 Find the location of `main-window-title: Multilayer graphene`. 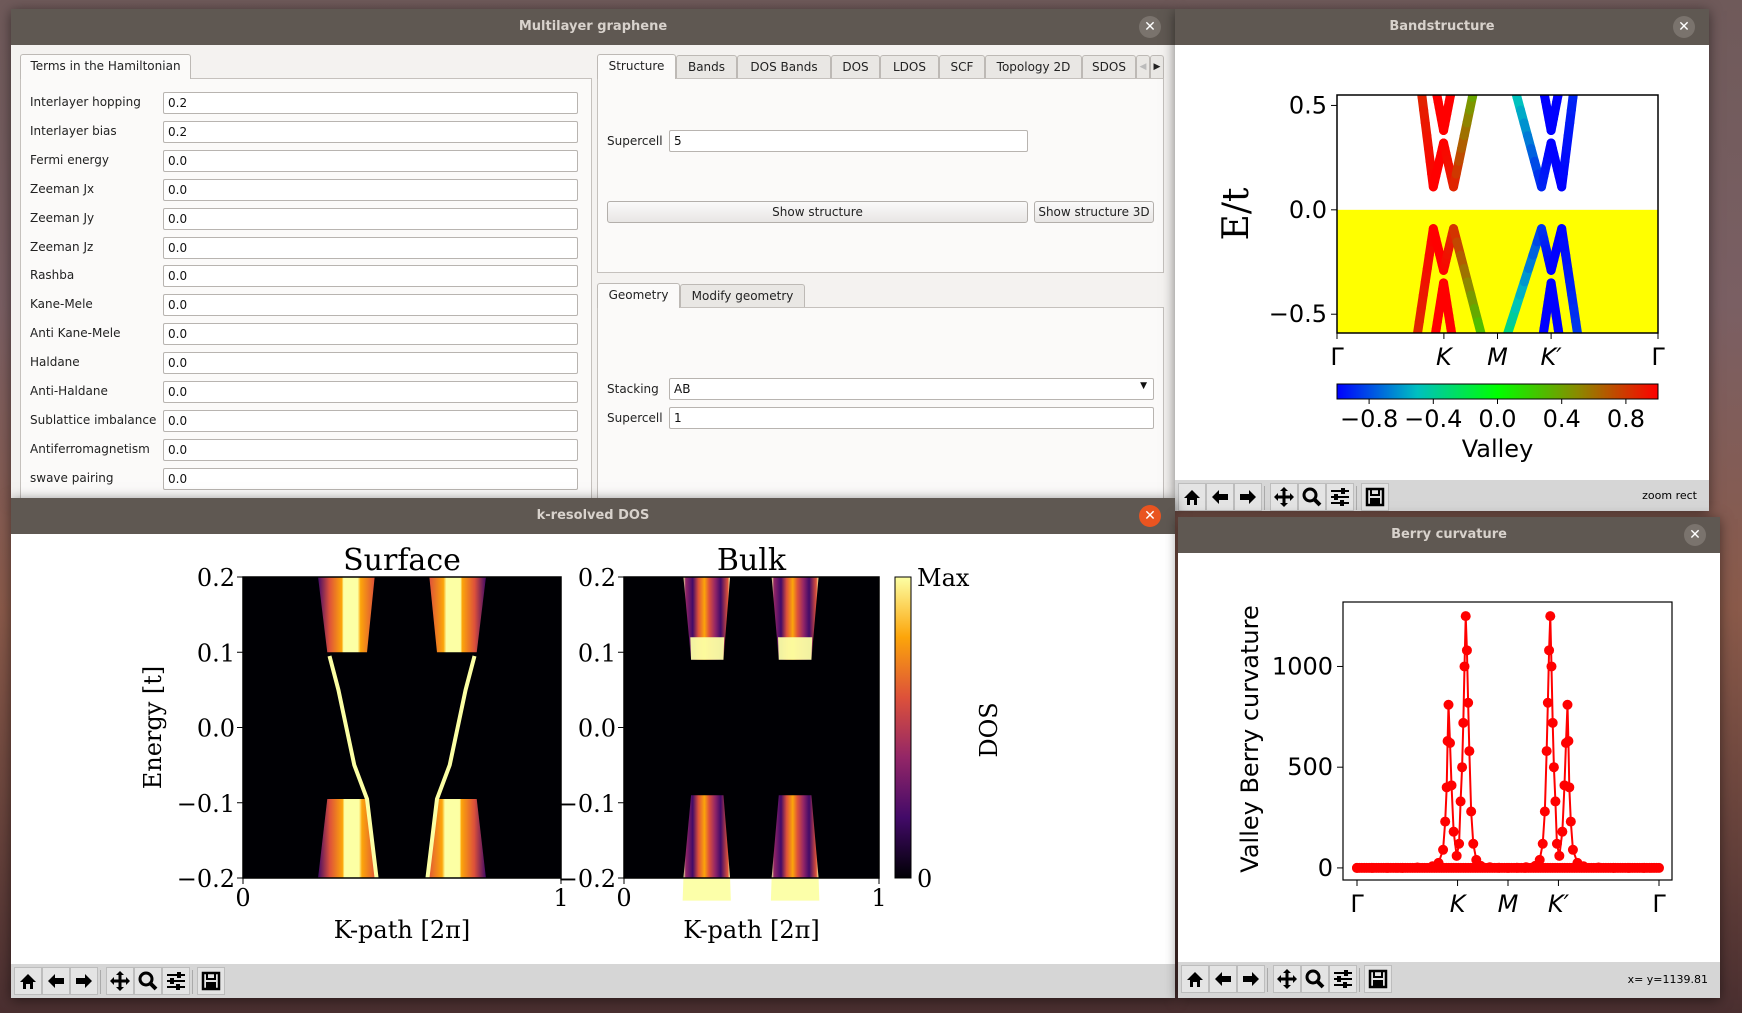

main-window-title: Multilayer graphene is located at coordinates (593, 27).